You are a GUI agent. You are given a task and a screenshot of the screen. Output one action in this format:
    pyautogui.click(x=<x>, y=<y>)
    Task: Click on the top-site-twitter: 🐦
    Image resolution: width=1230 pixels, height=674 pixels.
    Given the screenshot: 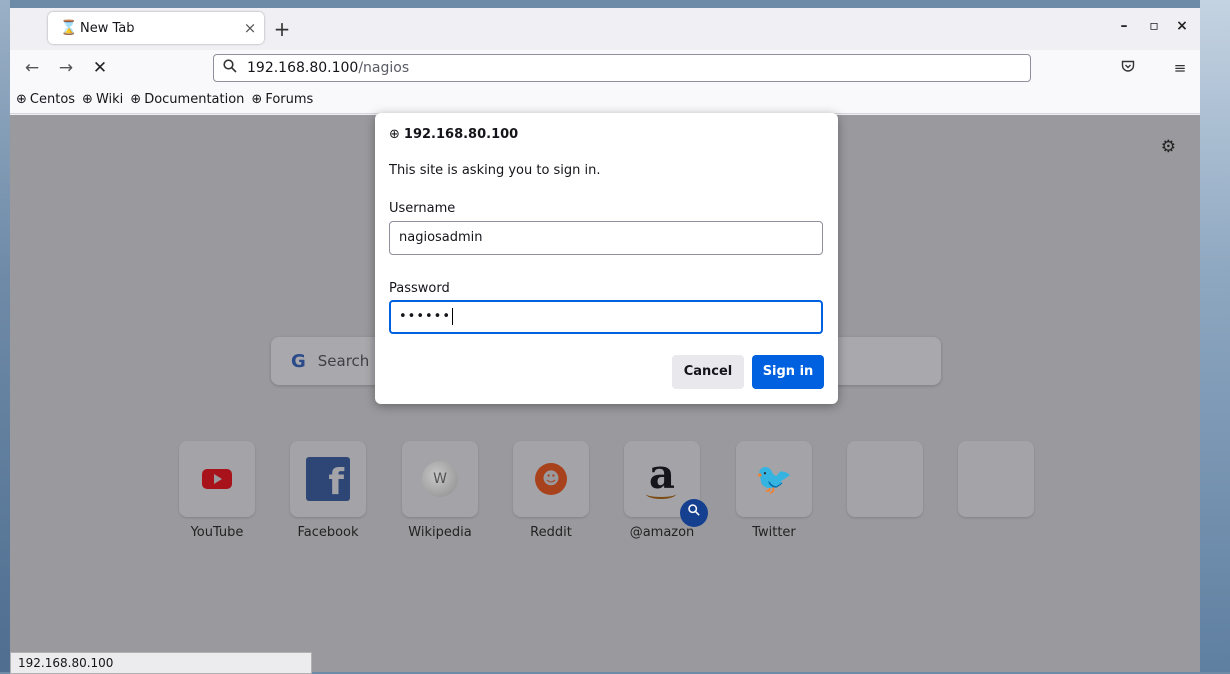 What is the action you would take?
    pyautogui.click(x=774, y=479)
    